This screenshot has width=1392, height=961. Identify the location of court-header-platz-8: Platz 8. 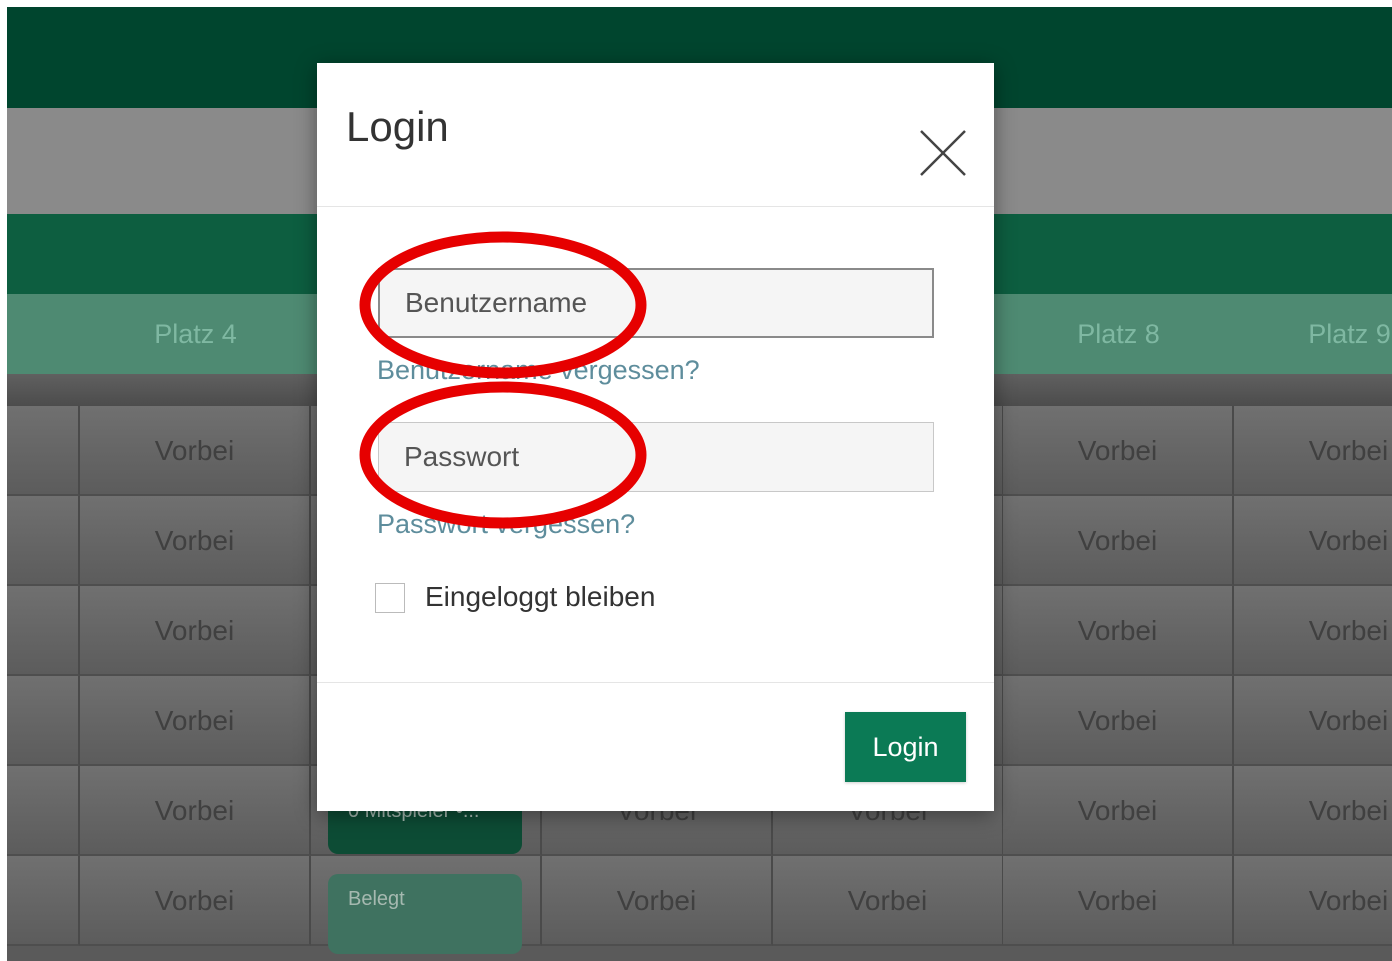
(1118, 334).